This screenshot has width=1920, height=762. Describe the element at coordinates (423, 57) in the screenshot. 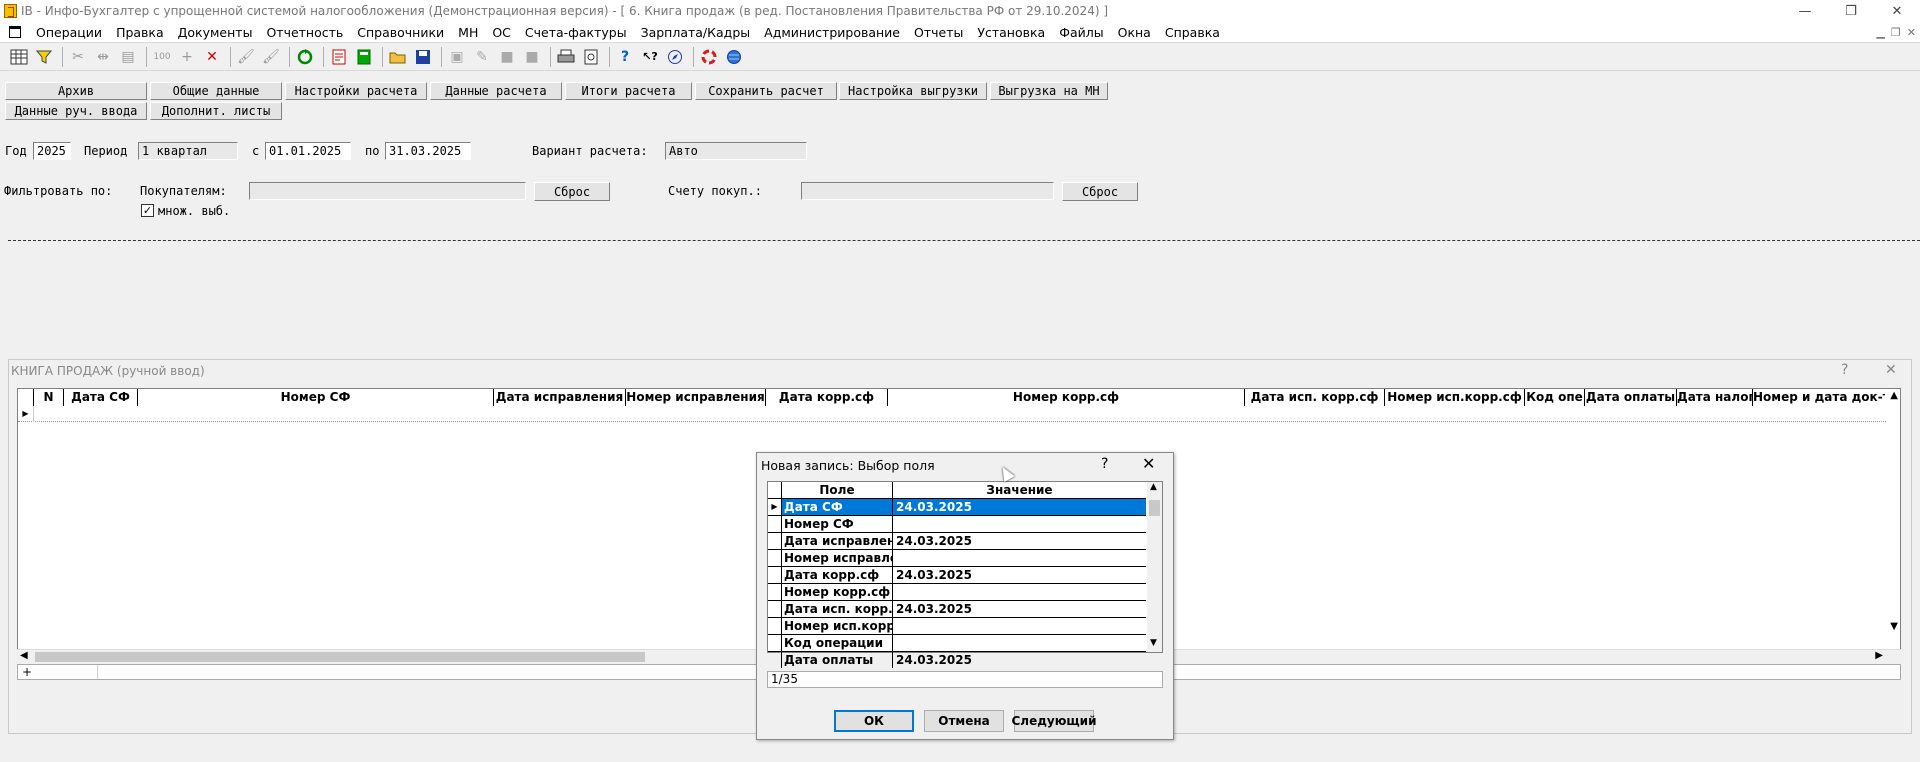

I see `save-icon` at that location.